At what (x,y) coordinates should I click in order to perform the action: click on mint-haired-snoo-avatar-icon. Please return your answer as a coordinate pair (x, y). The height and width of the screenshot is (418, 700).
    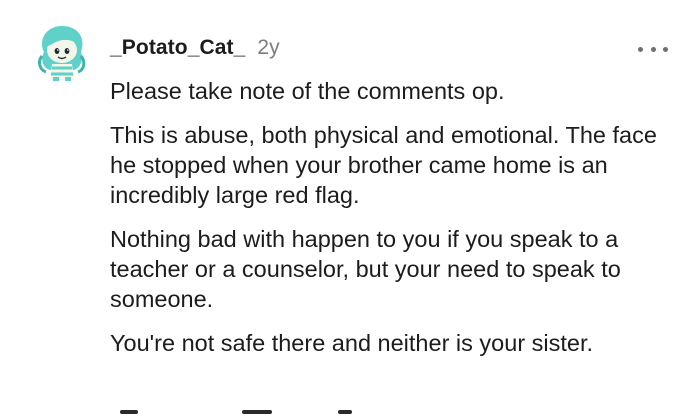
    Looking at the image, I should click on (61, 53).